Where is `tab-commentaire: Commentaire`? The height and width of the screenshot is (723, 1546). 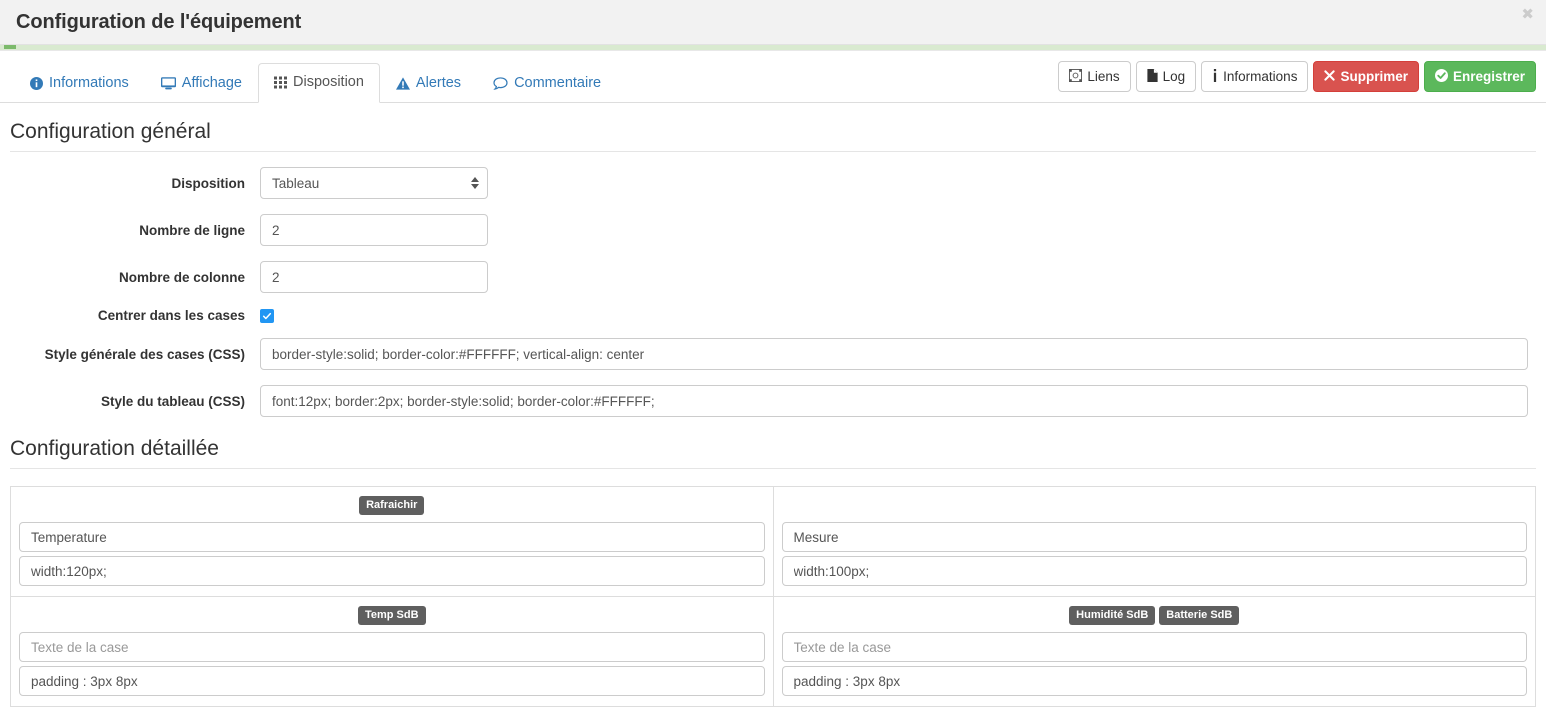
tab-commentaire: Commentaire is located at coordinates (547, 83).